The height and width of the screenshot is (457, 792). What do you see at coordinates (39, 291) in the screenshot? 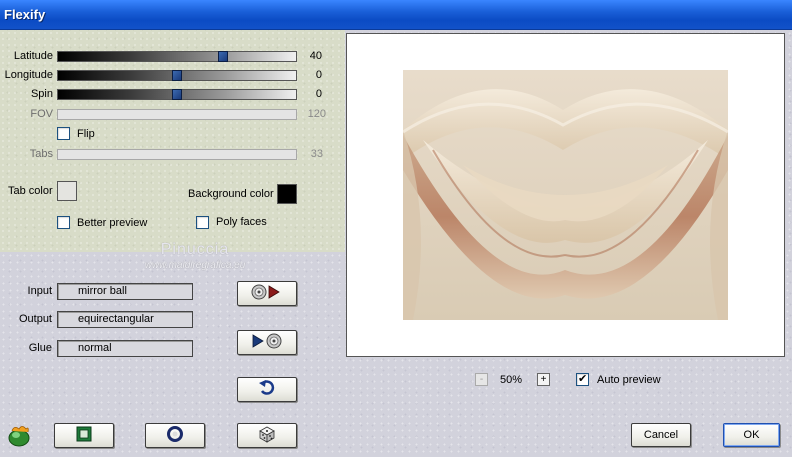
I see `input-label: Input` at bounding box center [39, 291].